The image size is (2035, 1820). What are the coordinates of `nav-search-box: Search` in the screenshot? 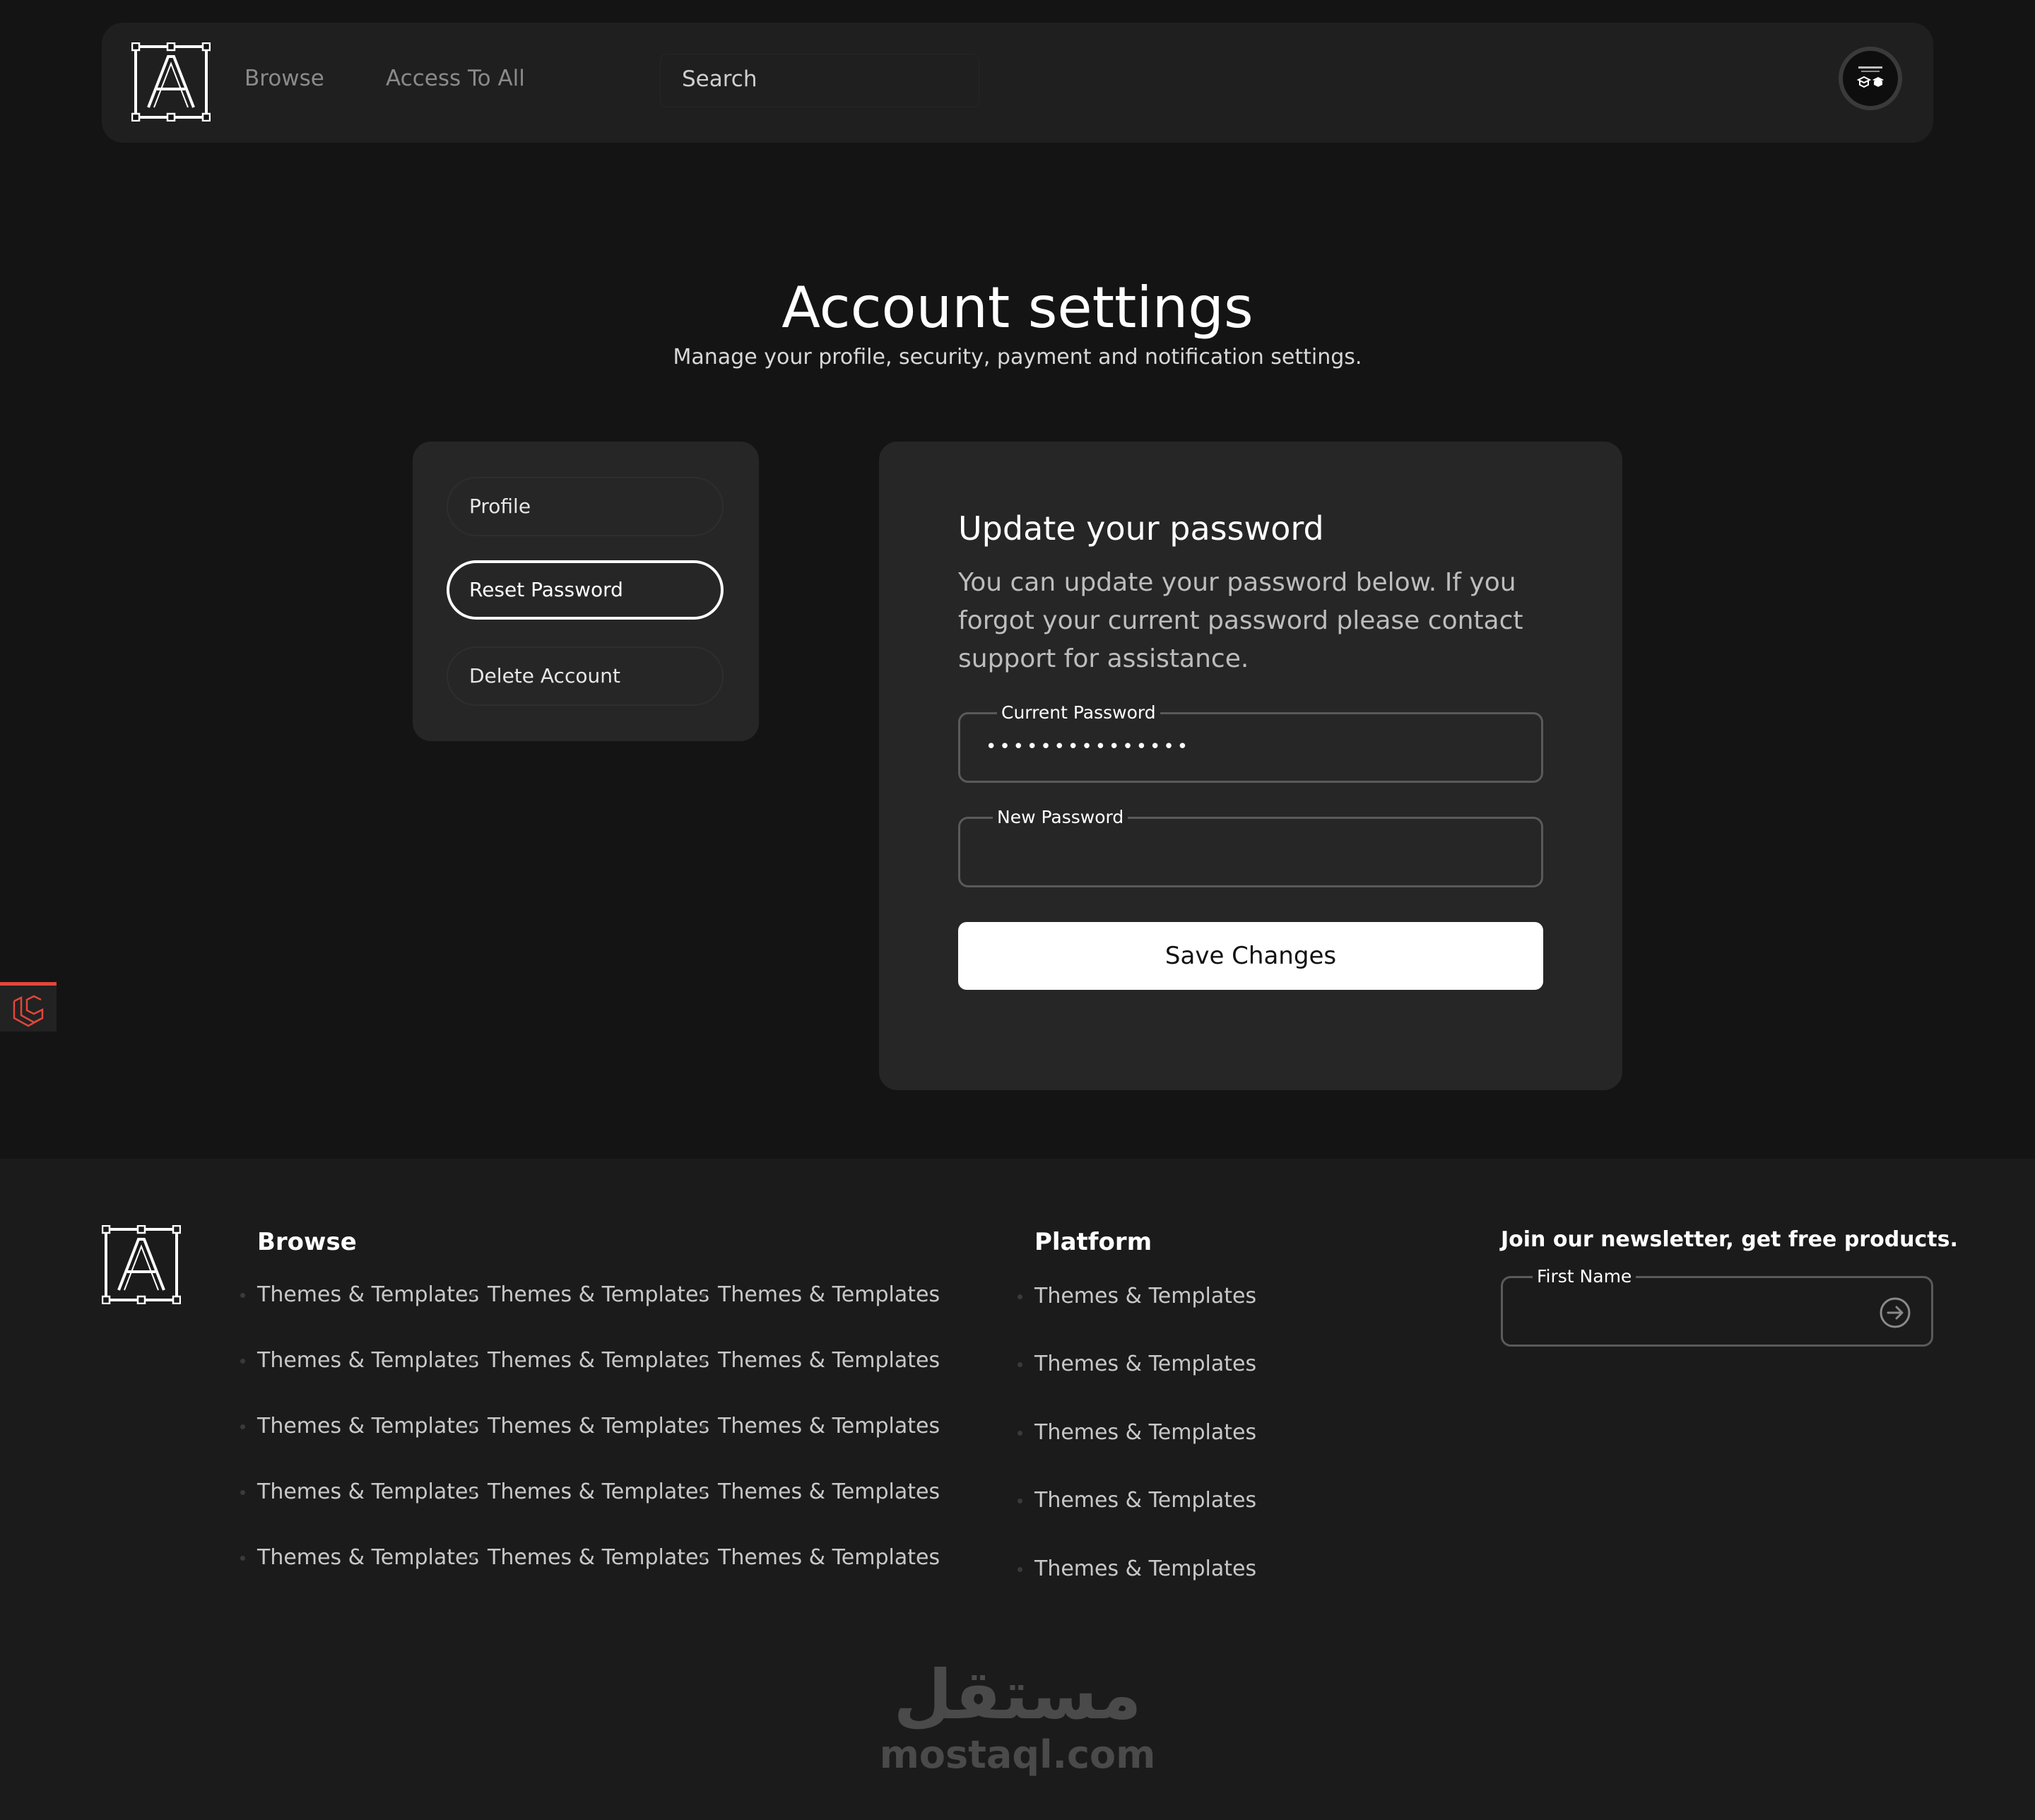 It's located at (819, 80).